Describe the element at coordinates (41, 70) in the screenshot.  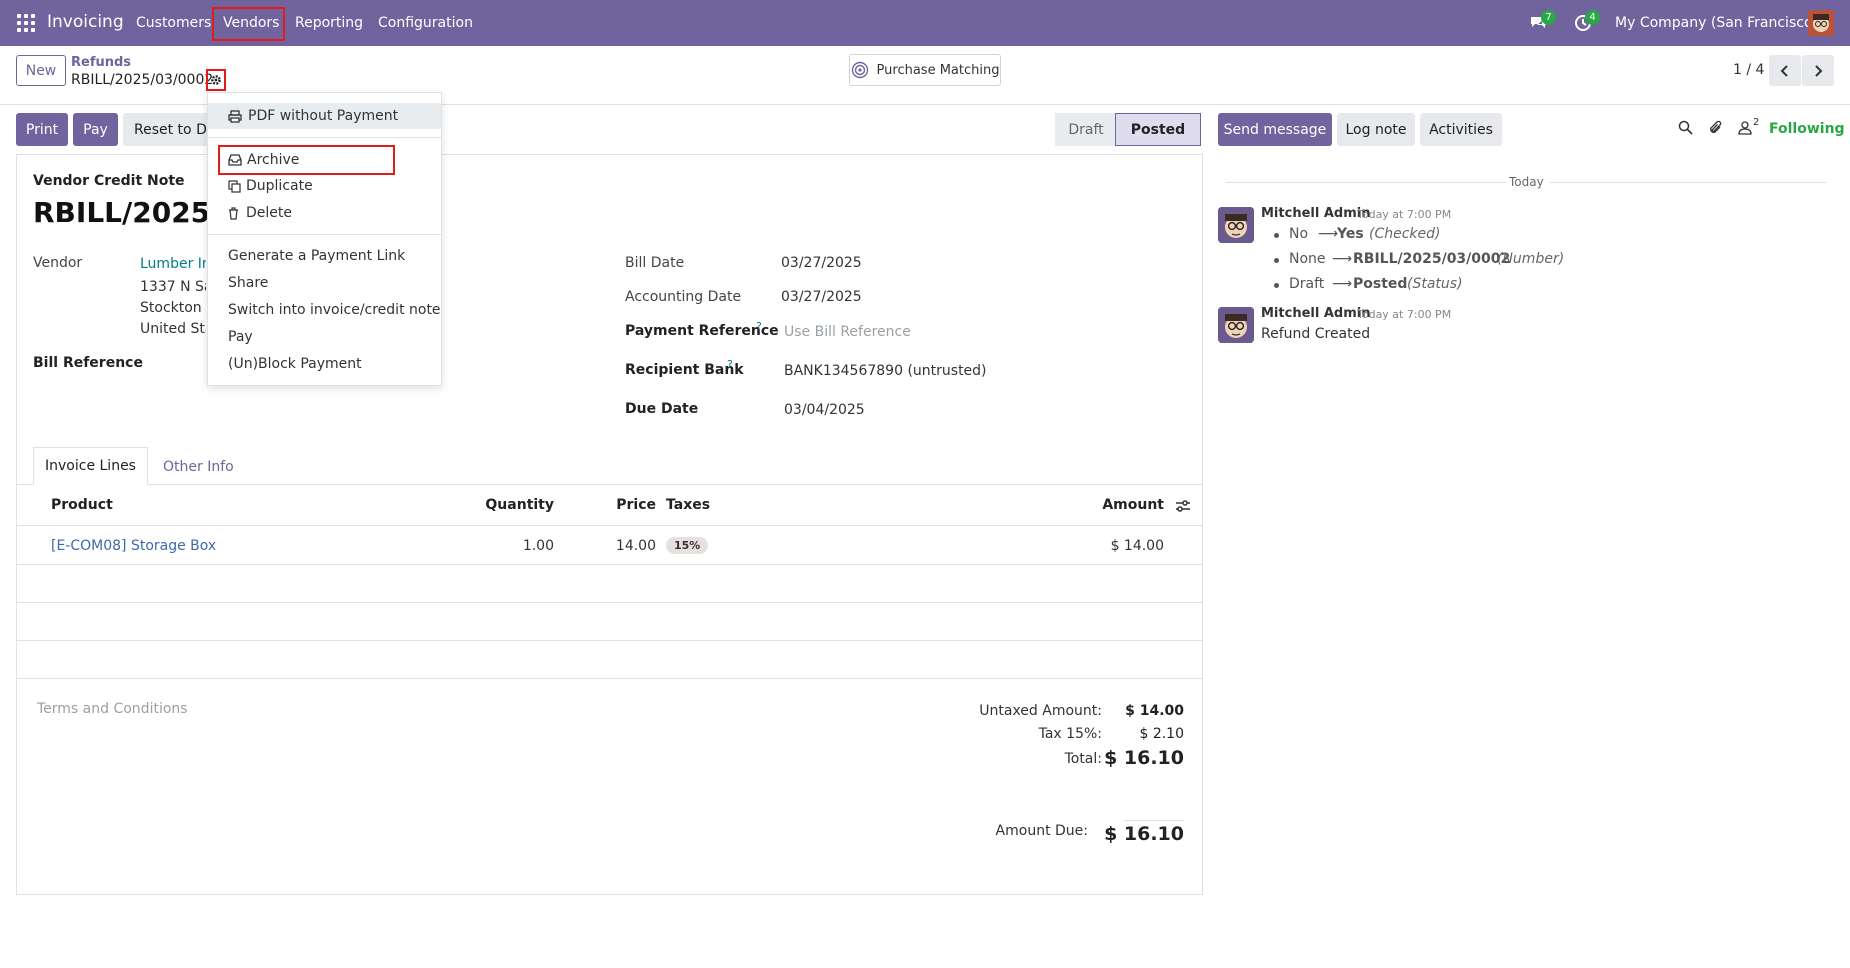
I see `new-button: New` at that location.